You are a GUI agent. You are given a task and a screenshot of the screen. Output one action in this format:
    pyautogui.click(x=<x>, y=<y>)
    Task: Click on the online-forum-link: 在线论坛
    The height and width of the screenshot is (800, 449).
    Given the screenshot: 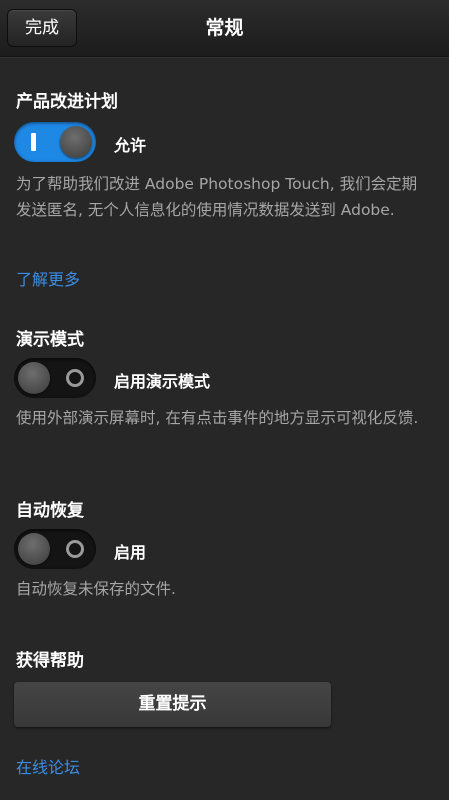 What is the action you would take?
    pyautogui.click(x=48, y=766)
    